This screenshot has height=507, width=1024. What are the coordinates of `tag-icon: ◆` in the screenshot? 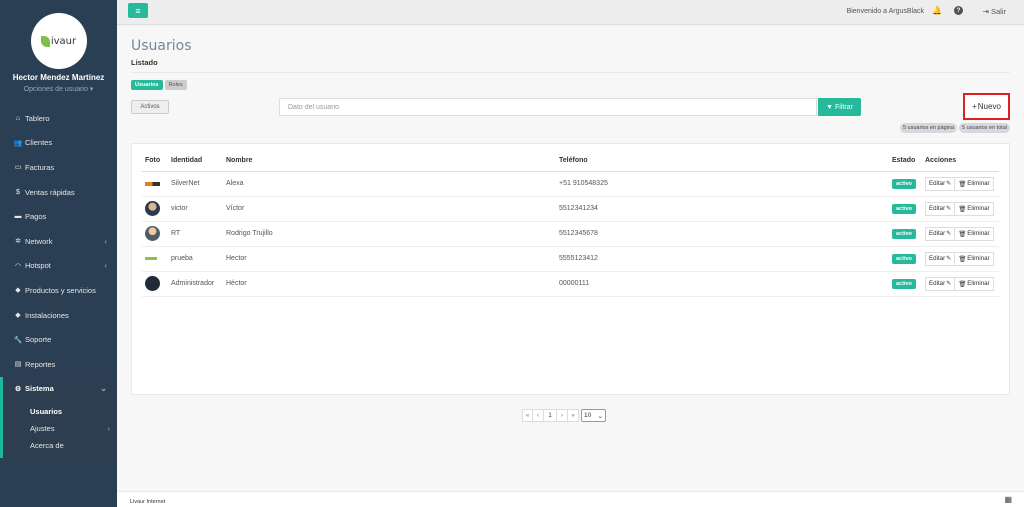 It's located at (18, 316).